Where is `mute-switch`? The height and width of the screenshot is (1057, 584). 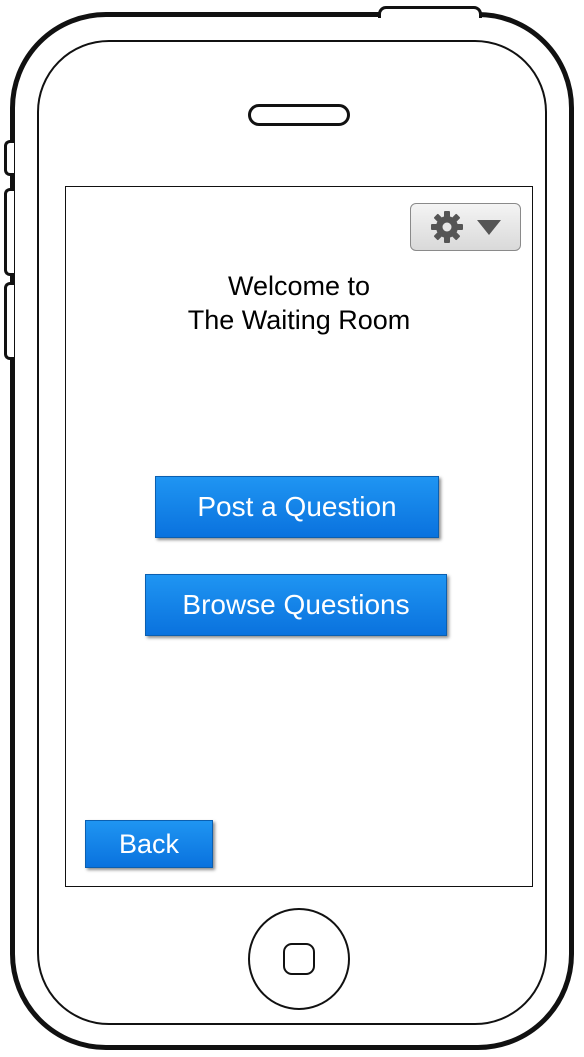 mute-switch is located at coordinates (9, 158).